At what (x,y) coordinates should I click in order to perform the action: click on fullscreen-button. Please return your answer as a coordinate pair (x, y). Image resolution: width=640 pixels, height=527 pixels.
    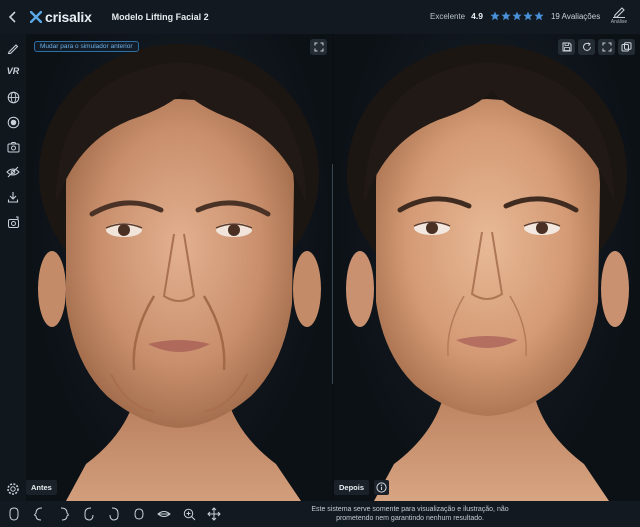
    Looking at the image, I should click on (606, 47).